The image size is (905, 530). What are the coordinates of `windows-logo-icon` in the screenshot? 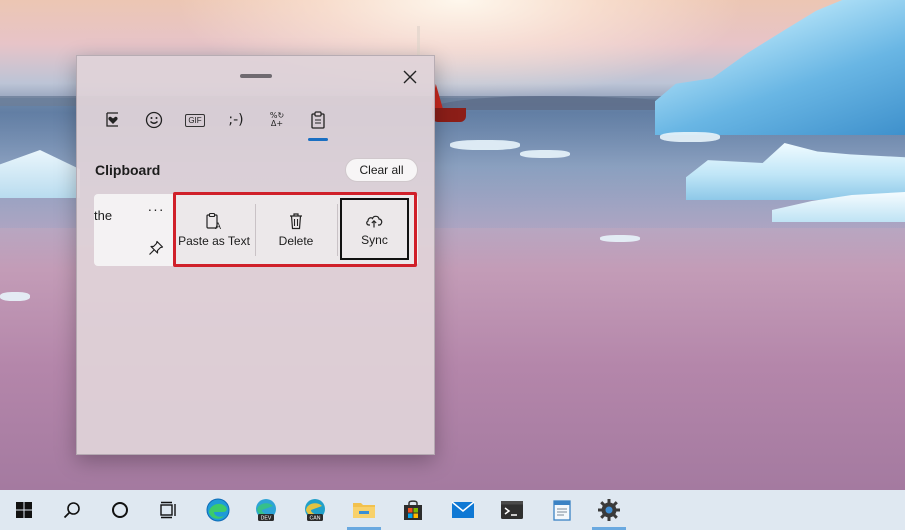 It's located at (24, 510).